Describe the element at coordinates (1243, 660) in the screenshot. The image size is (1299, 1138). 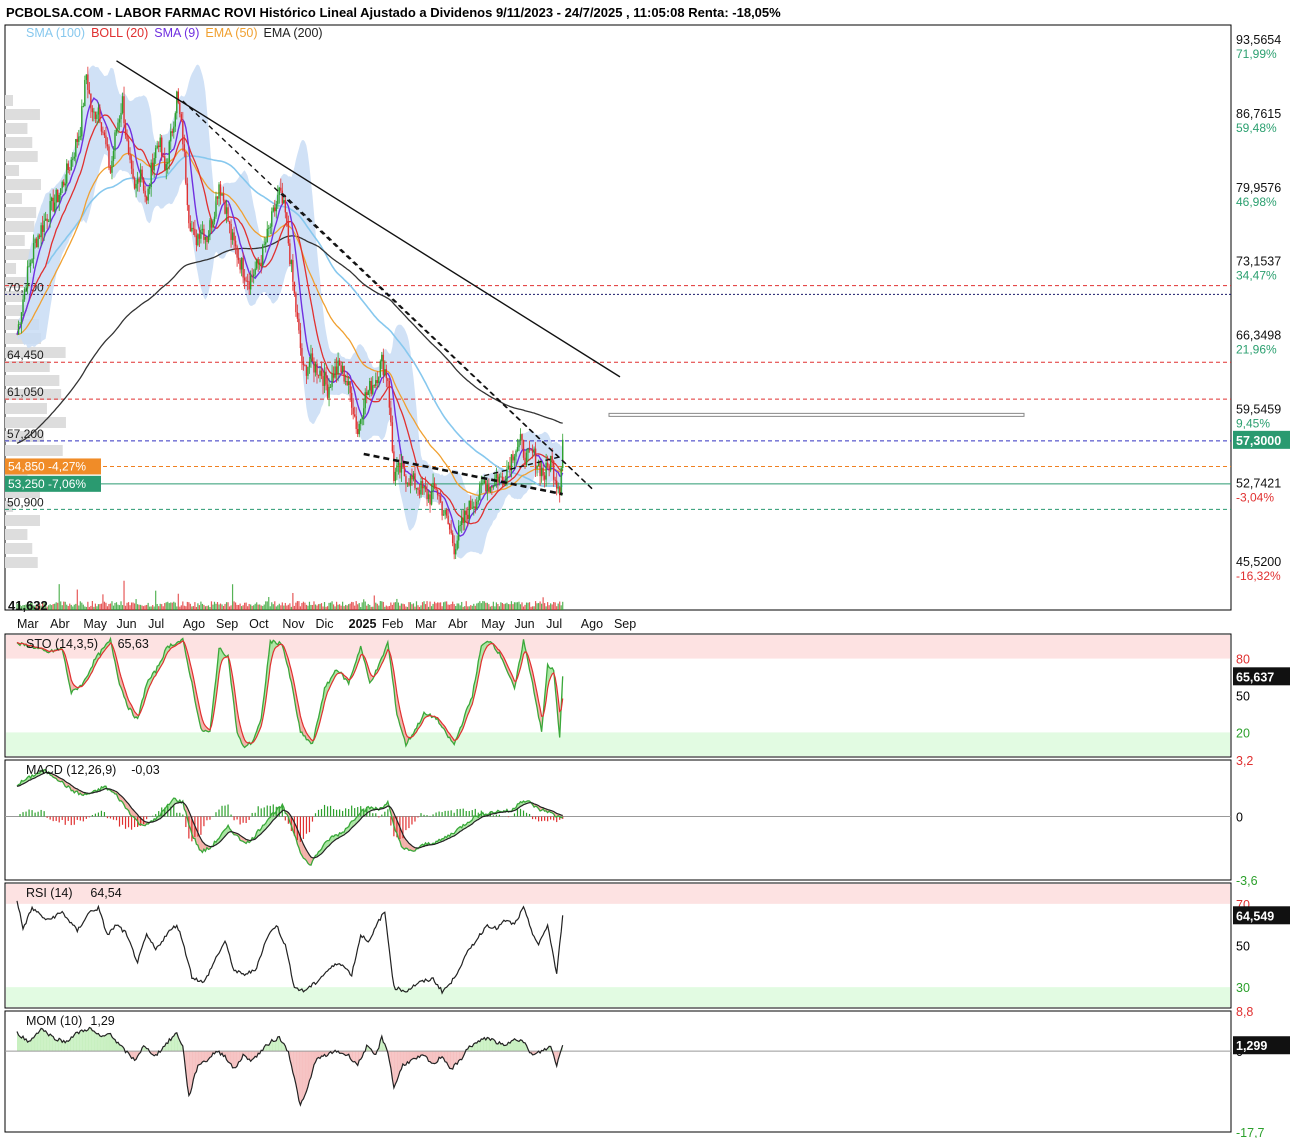
I see `indicator-tick: 80` at that location.